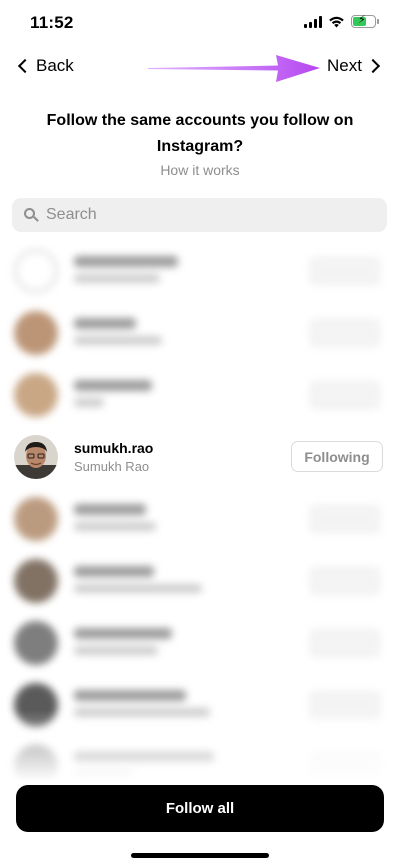 The image size is (400, 866). I want to click on search-input, so click(206, 215).